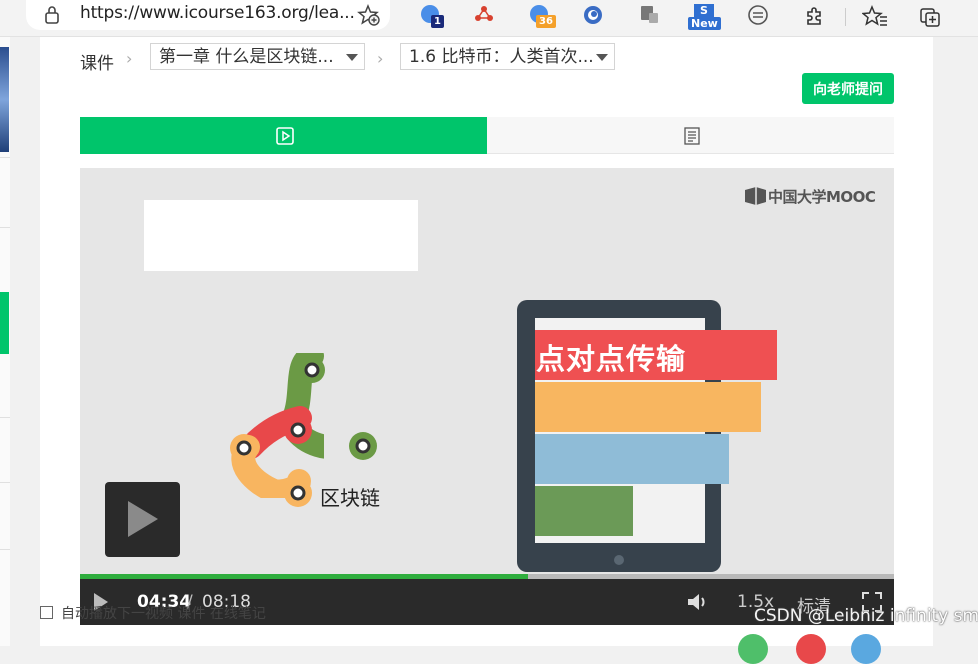 The image size is (978, 664). I want to click on network-extension-icon, so click(486, 16).